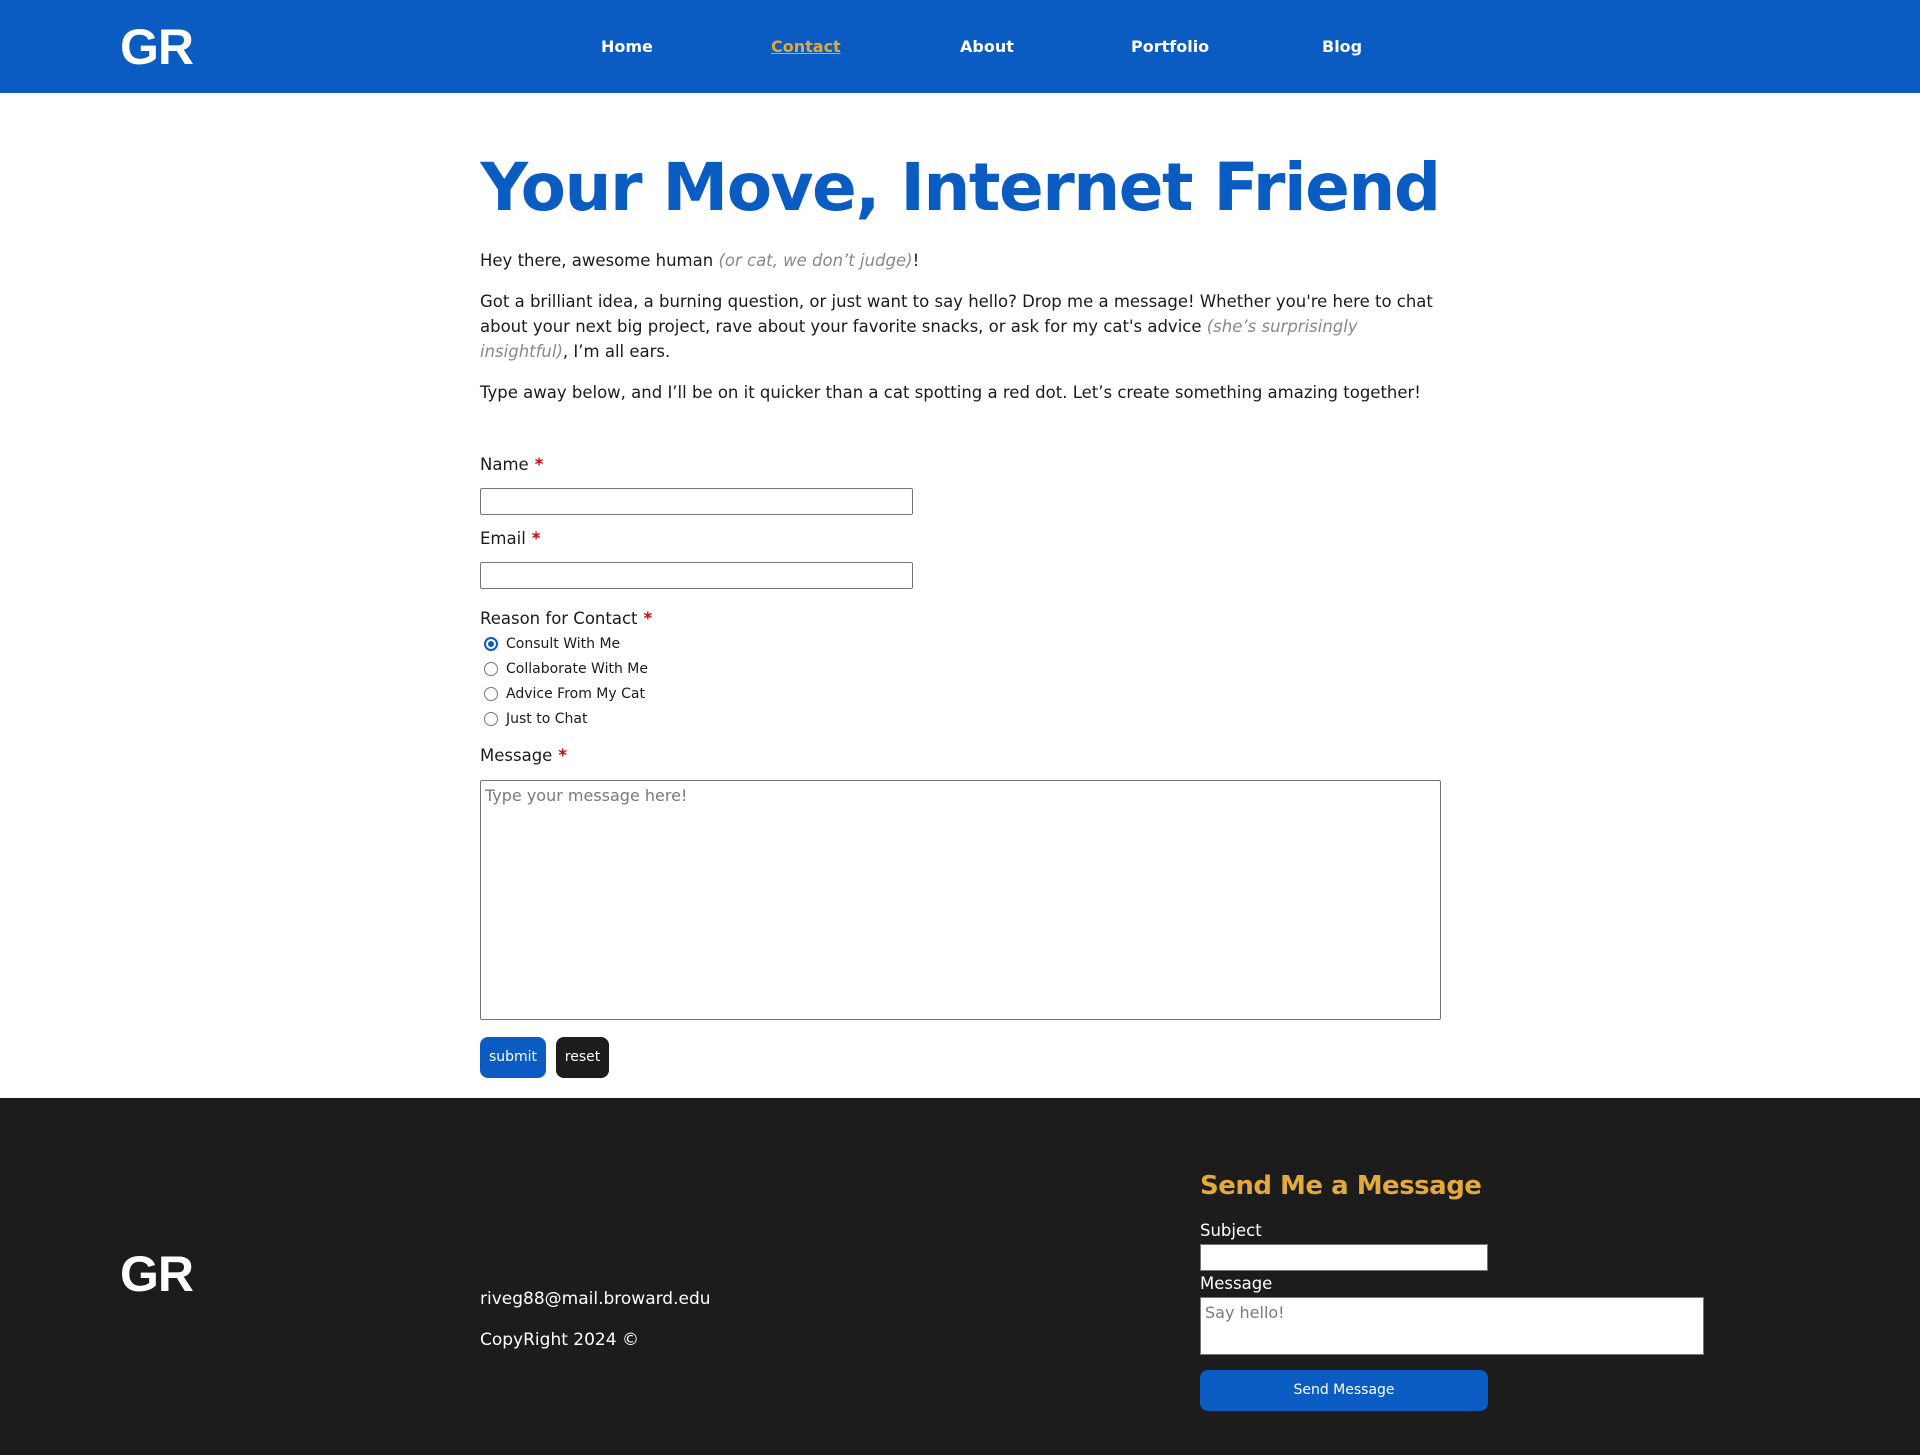  What do you see at coordinates (815, 260) in the screenshot?
I see `greeting-aside: (or cat, we don’t judge)` at bounding box center [815, 260].